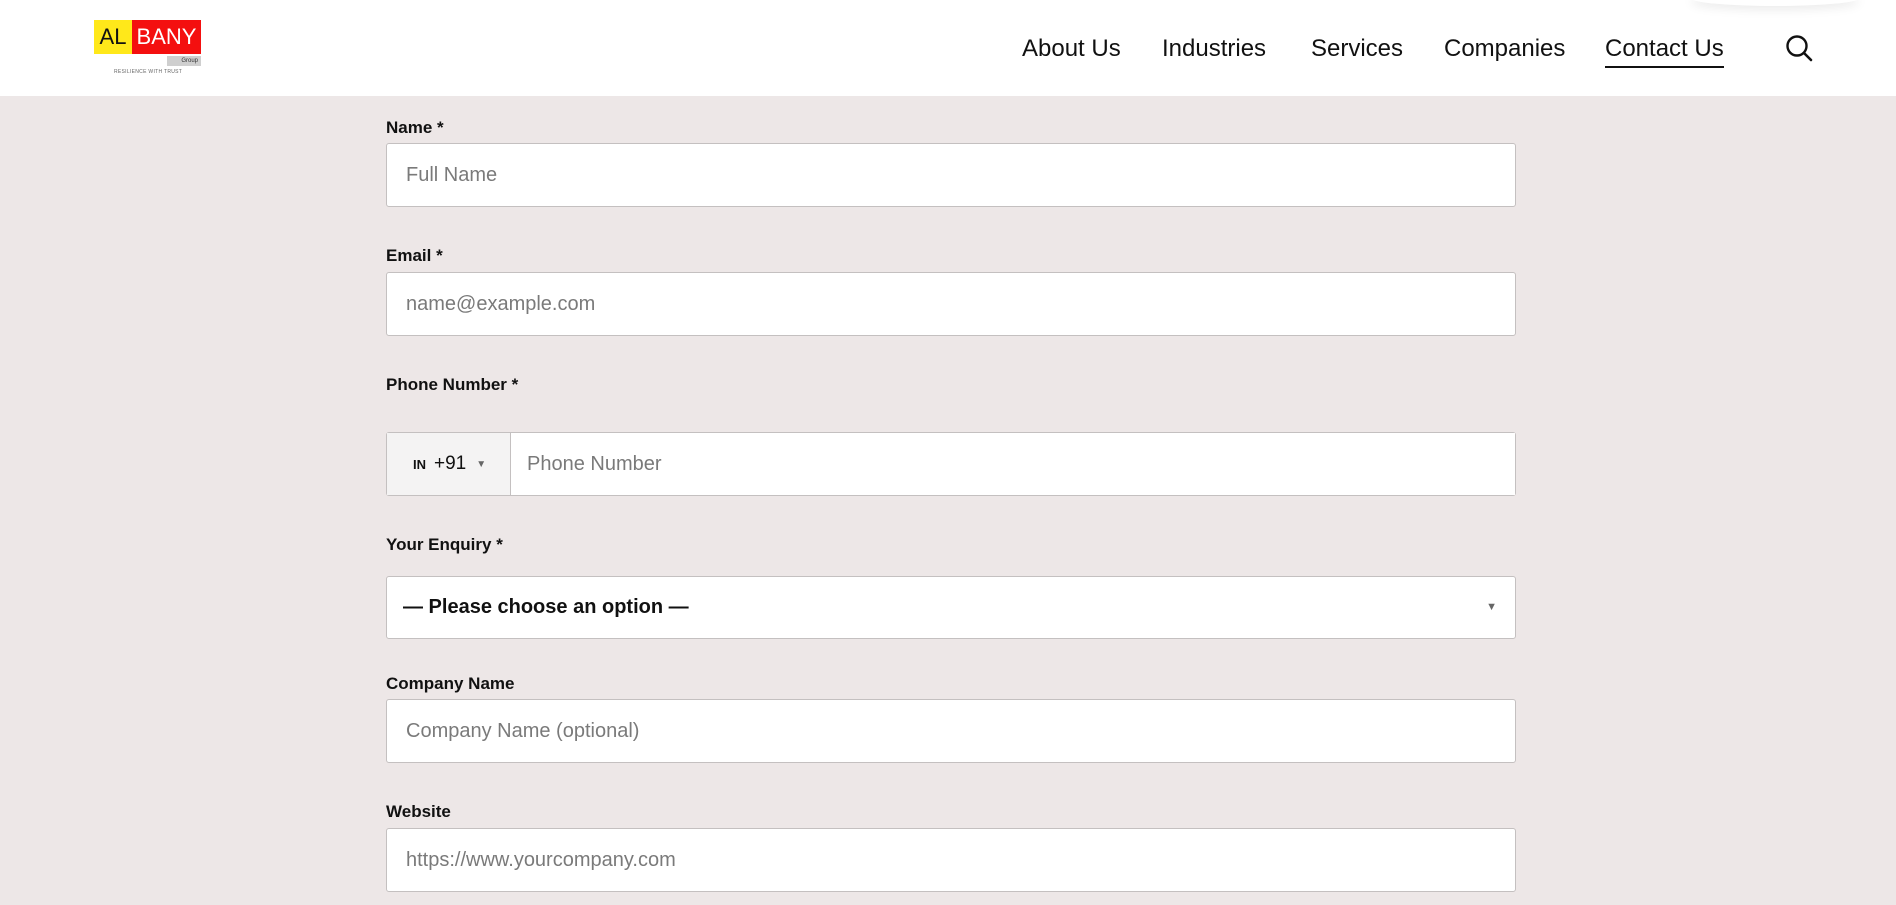 Image resolution: width=1896 pixels, height=905 pixels. What do you see at coordinates (1214, 49) in the screenshot?
I see `nav-item-industries: Industries` at bounding box center [1214, 49].